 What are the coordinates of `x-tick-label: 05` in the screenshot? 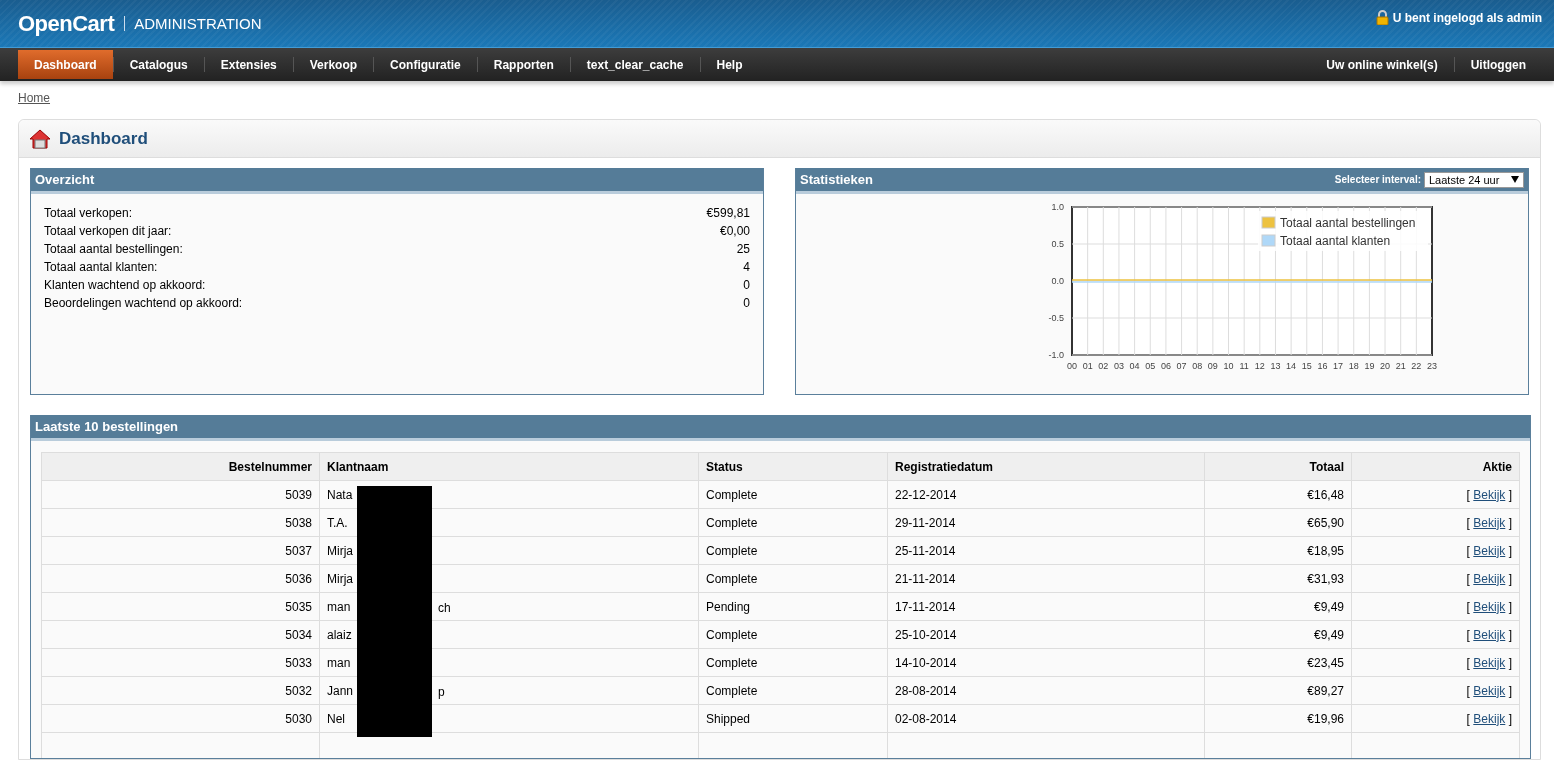 It's located at (1149, 366).